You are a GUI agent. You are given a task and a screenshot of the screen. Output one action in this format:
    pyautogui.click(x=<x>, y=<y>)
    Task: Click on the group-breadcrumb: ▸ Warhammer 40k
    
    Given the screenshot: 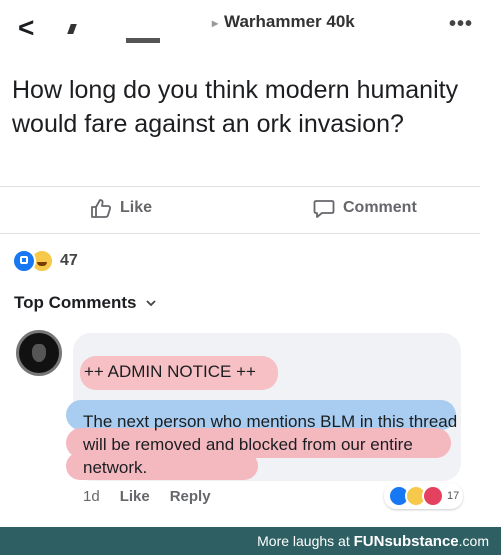 What is the action you would take?
    pyautogui.click(x=283, y=22)
    